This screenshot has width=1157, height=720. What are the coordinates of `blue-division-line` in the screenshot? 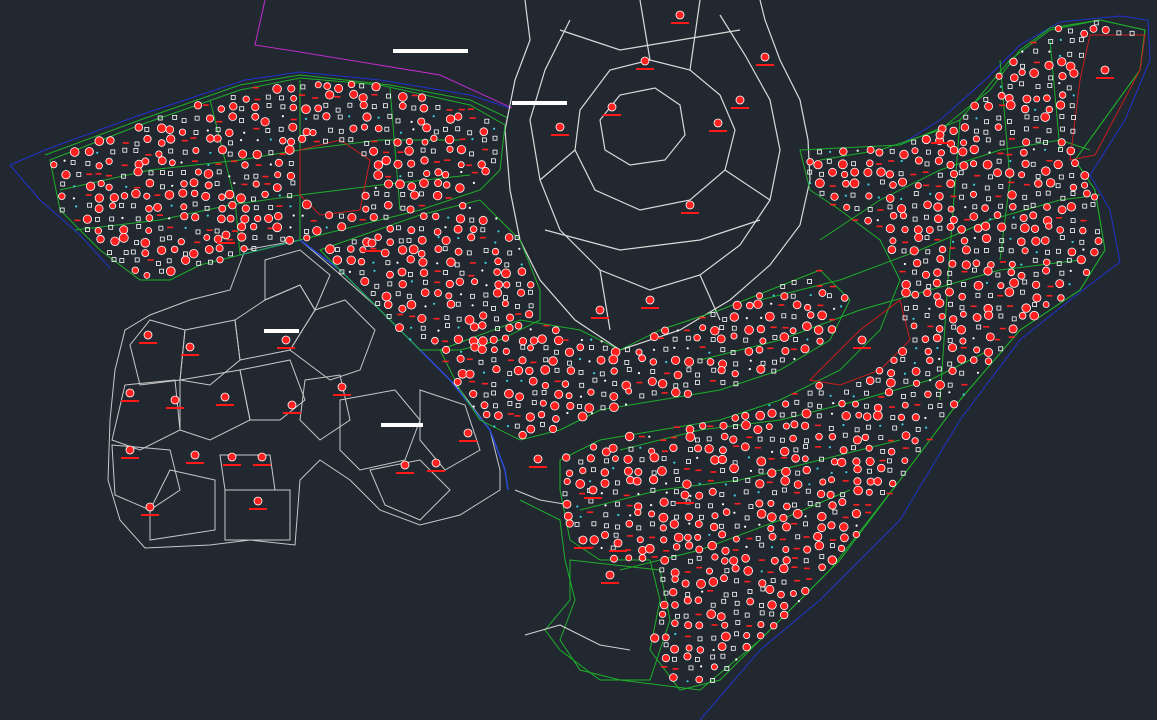 It's located at (374, 365).